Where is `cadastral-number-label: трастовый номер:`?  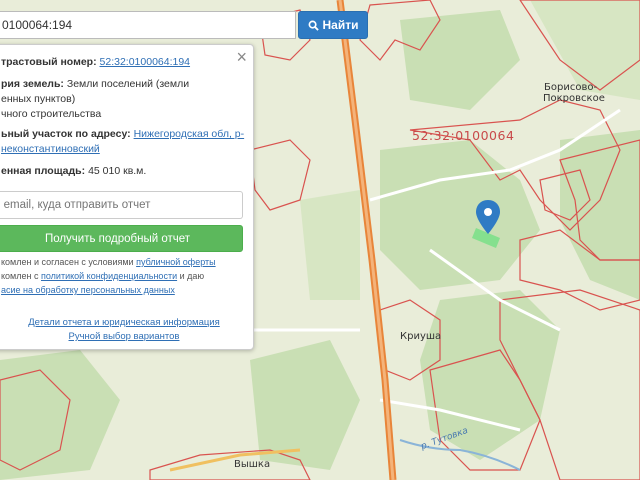 cadastral-number-label: трастовый номер: is located at coordinates (49, 62).